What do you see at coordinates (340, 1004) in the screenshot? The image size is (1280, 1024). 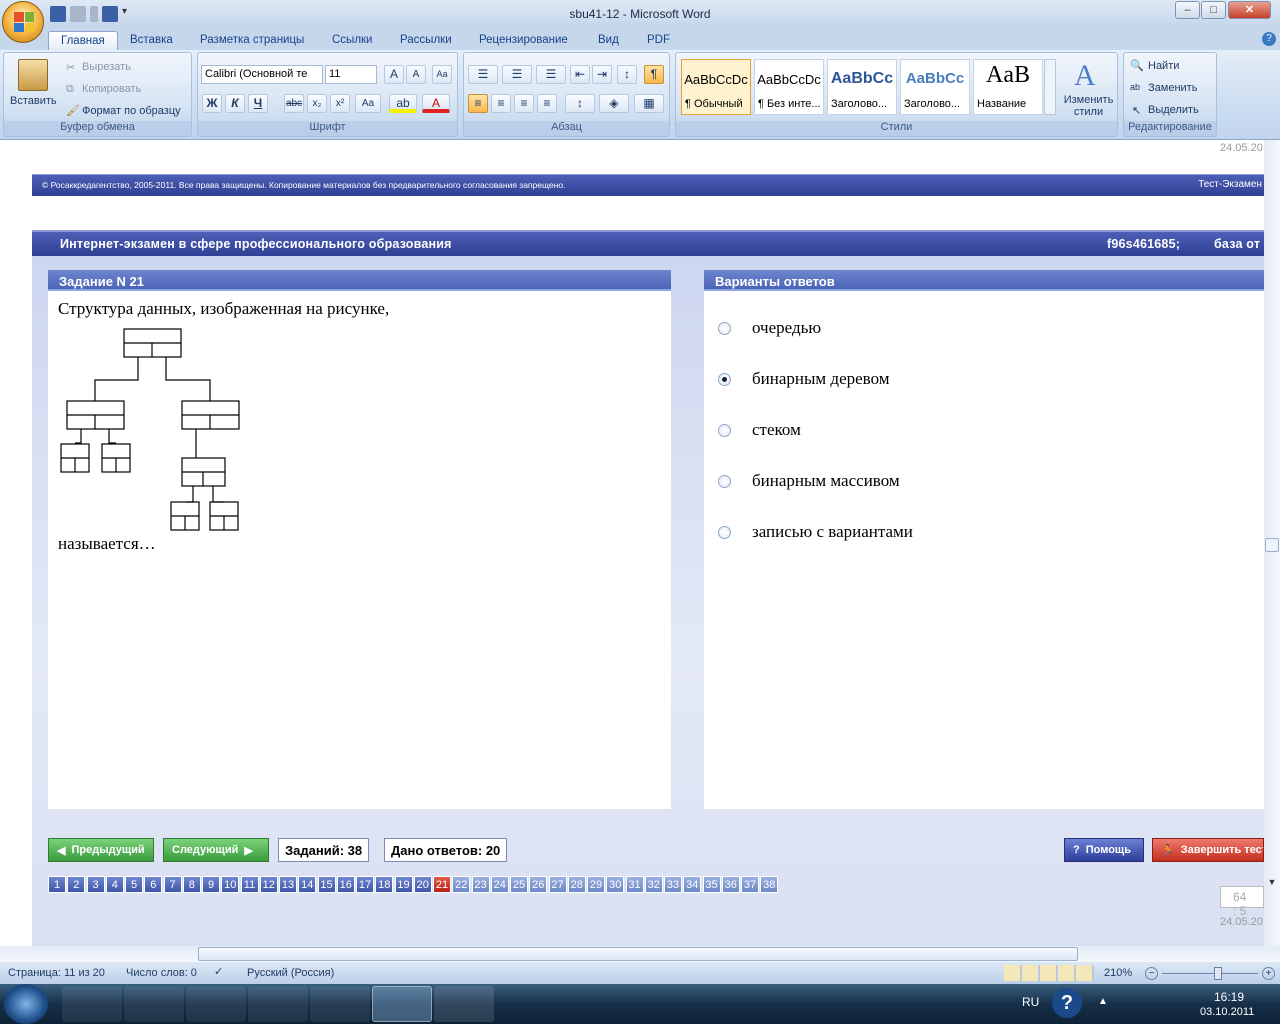 I see `app-icon` at bounding box center [340, 1004].